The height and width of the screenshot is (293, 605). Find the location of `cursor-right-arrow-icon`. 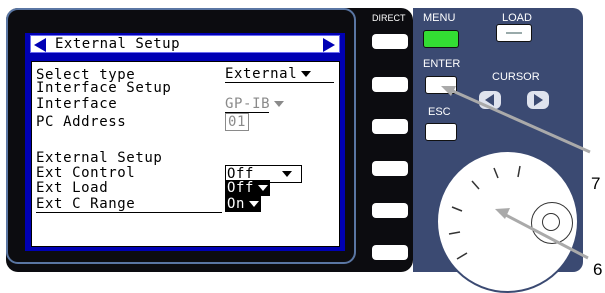

cursor-right-arrow-icon is located at coordinates (538, 100).